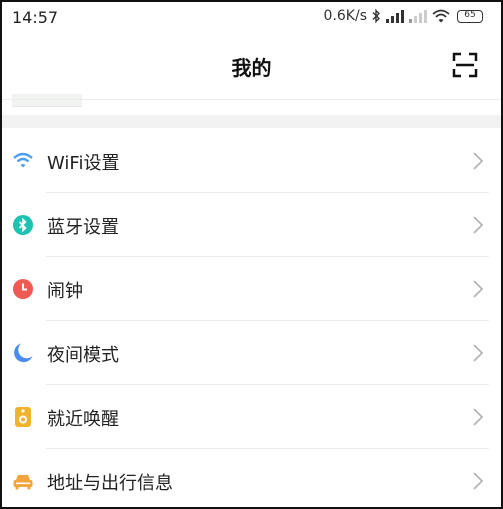 Image resolution: width=503 pixels, height=509 pixels. Describe the element at coordinates (23, 482) in the screenshot. I see `car-icon` at that location.